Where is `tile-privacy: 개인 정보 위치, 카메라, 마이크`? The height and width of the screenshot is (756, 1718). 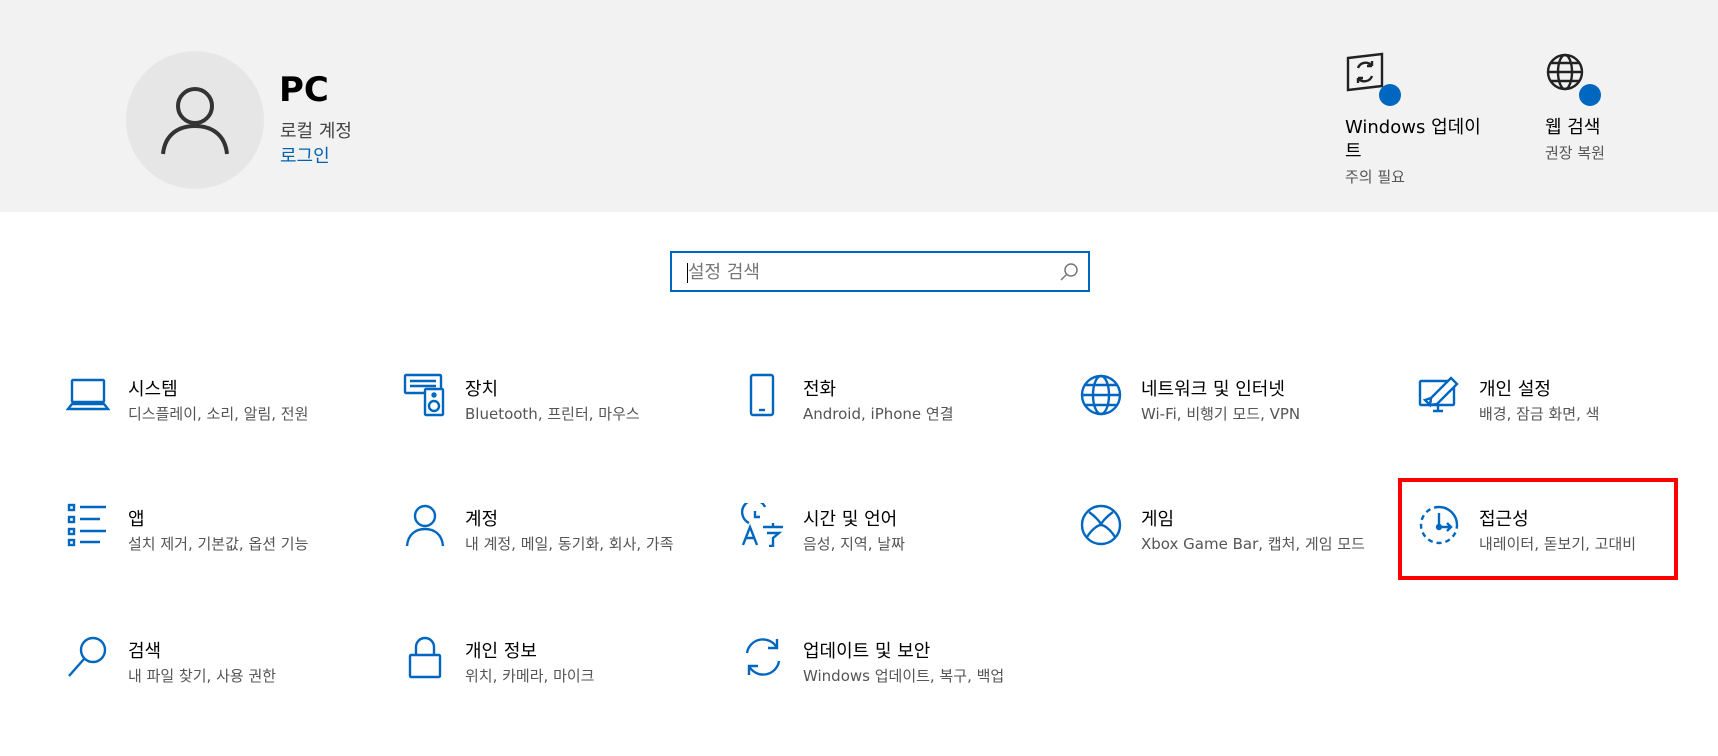
tile-privacy: 개인 정보 위치, 카메라, 마이크 is located at coordinates (553, 680).